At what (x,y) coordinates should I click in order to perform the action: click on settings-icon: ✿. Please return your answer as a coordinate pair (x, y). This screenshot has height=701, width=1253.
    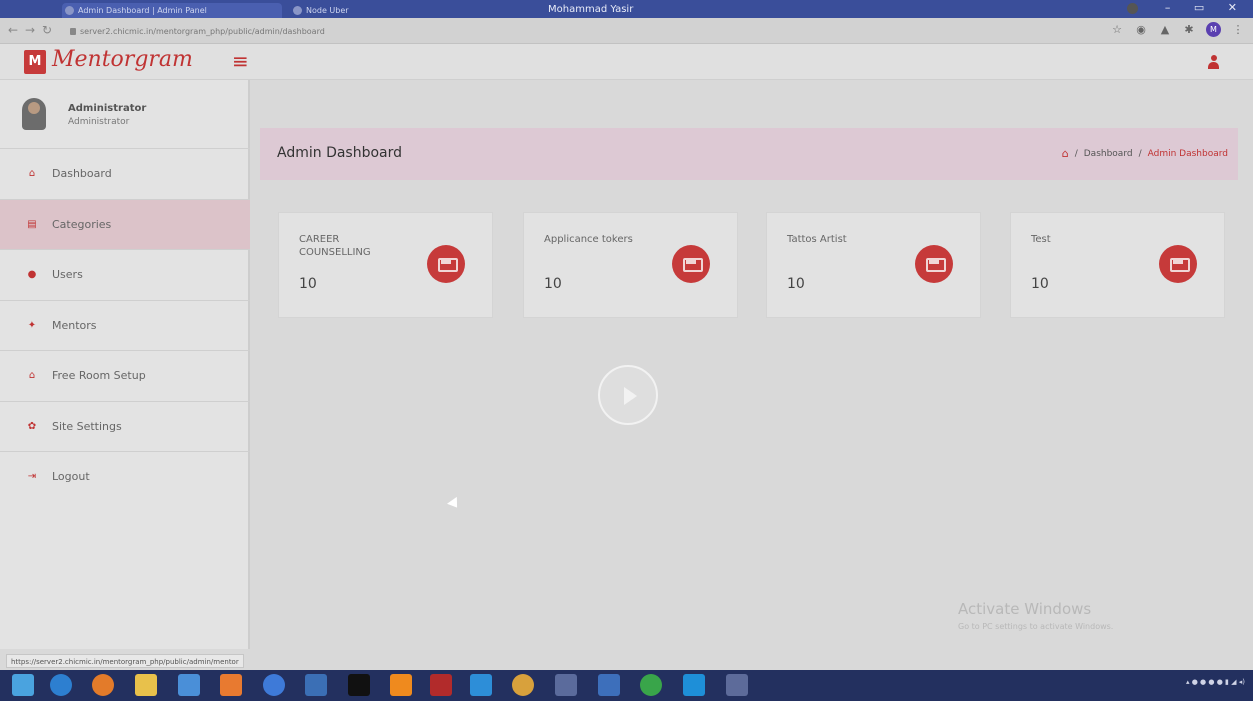
    Looking at the image, I should click on (32, 426).